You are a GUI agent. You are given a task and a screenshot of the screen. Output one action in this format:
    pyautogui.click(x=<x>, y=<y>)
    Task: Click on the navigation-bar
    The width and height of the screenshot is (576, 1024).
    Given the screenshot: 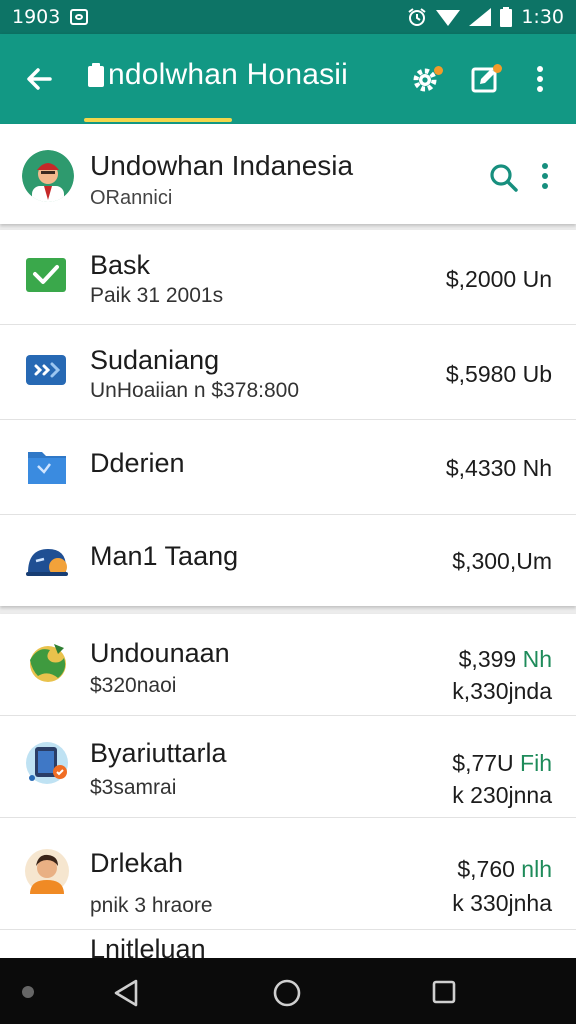 What is the action you would take?
    pyautogui.click(x=288, y=991)
    